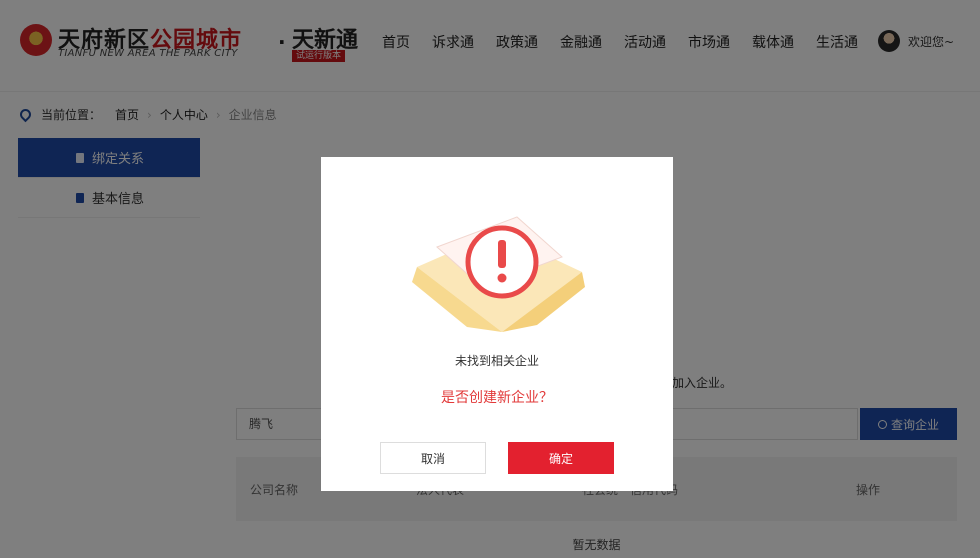 Image resolution: width=980 pixels, height=558 pixels. Describe the element at coordinates (561, 458) in the screenshot. I see `confirm-button: 确定` at that location.